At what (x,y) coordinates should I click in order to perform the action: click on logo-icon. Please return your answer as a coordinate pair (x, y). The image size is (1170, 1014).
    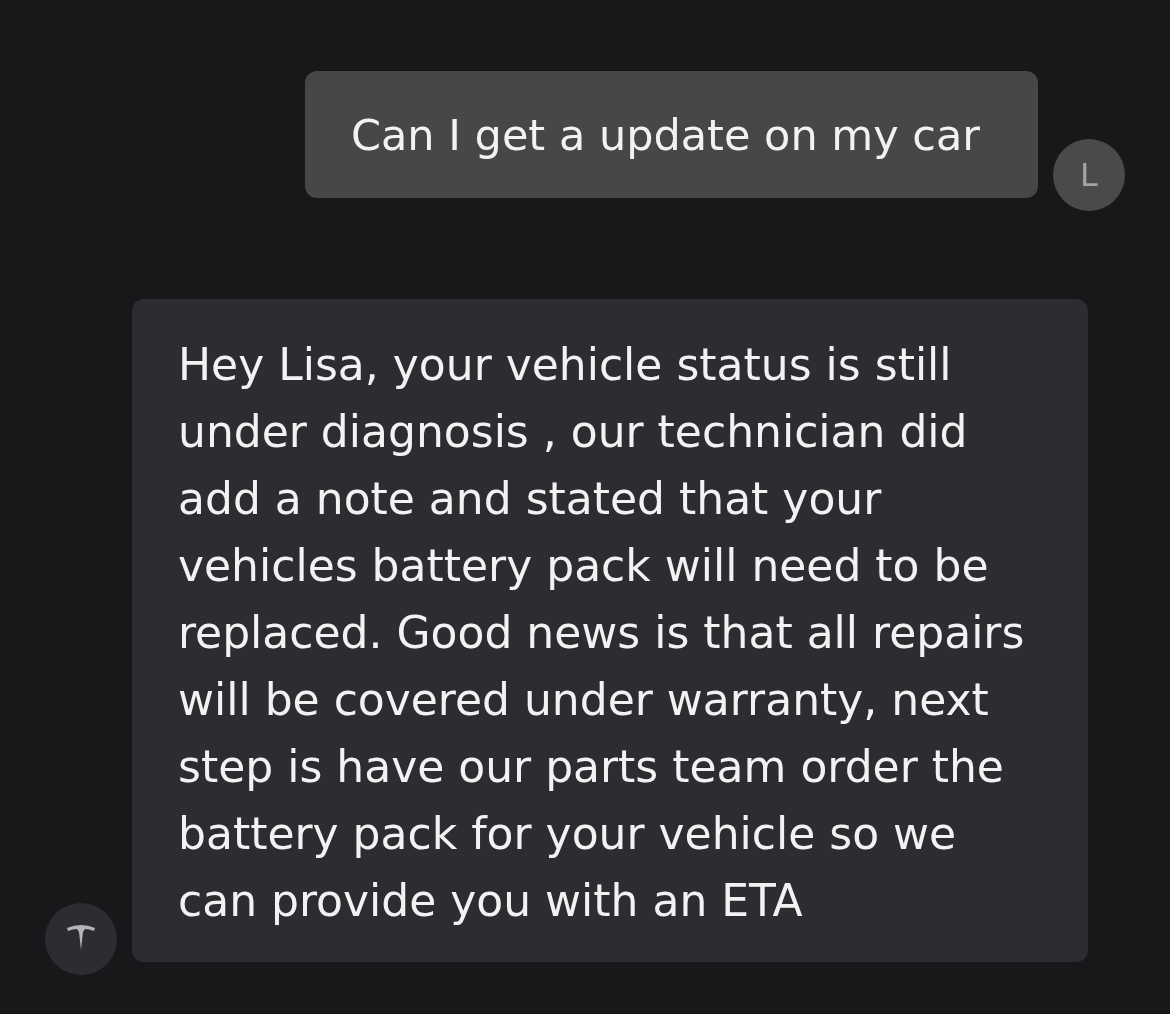
    Looking at the image, I should click on (81, 939).